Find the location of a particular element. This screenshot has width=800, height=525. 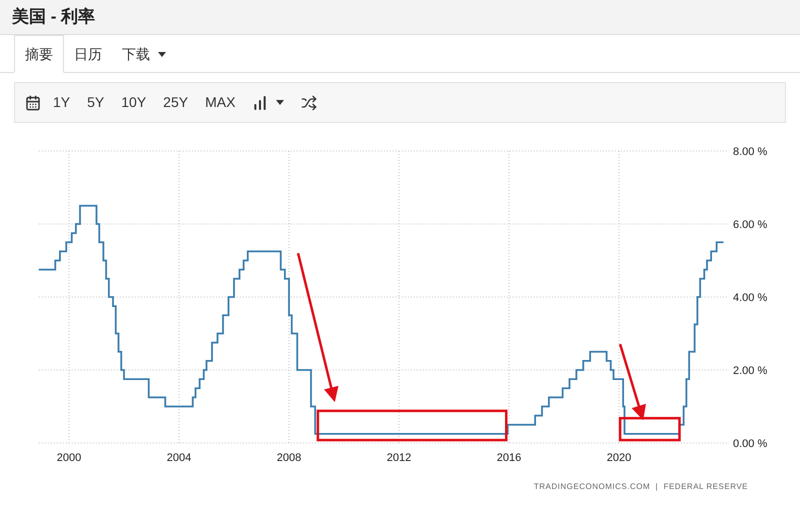

y-axis-label: 8.00 % is located at coordinates (750, 152).